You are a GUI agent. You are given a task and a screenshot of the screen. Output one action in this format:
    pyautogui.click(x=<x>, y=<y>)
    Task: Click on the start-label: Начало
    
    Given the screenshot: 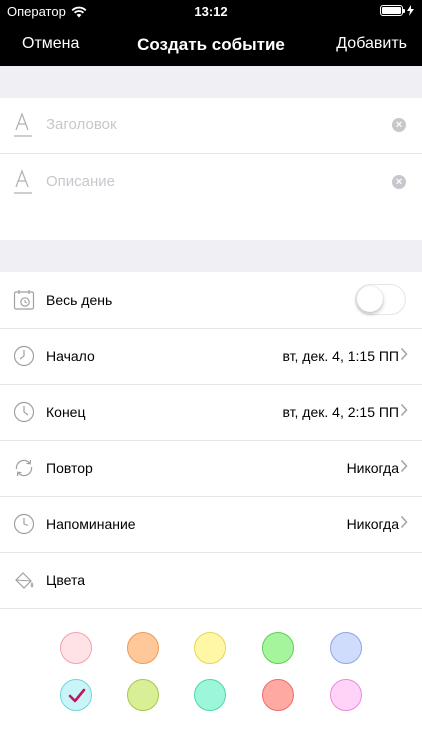 What is the action you would take?
    pyautogui.click(x=70, y=356)
    